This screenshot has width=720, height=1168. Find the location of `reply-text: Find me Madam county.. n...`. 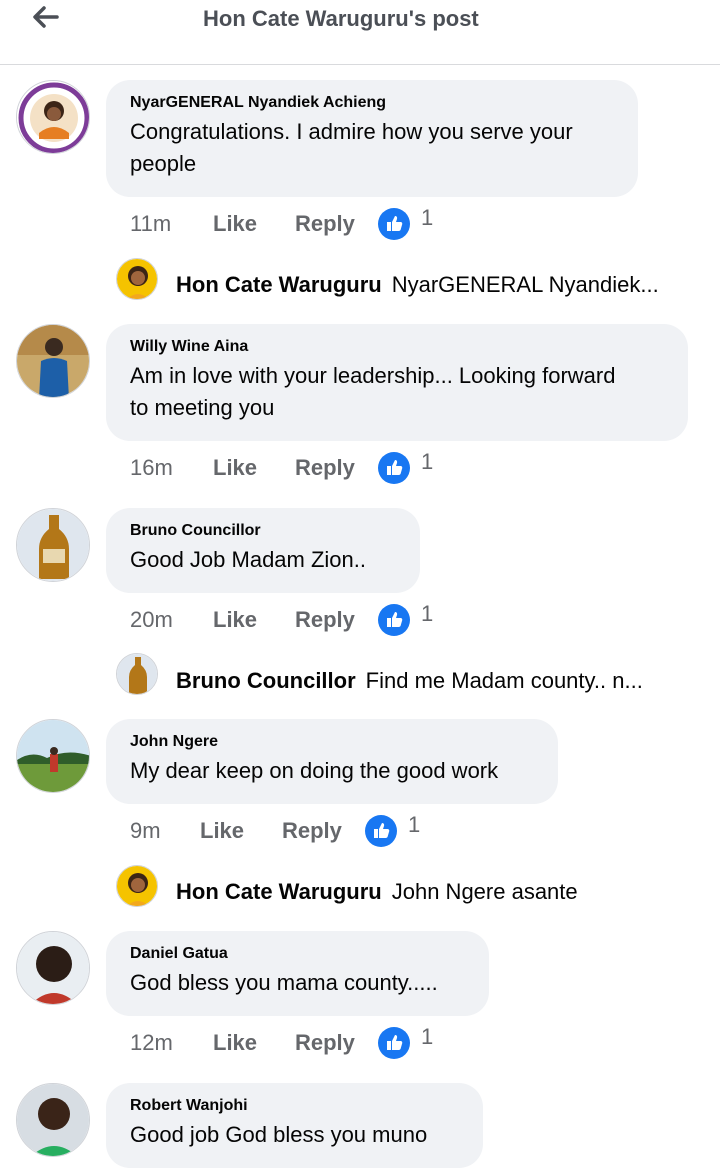

reply-text: Find me Madam county.. n... is located at coordinates (504, 680).